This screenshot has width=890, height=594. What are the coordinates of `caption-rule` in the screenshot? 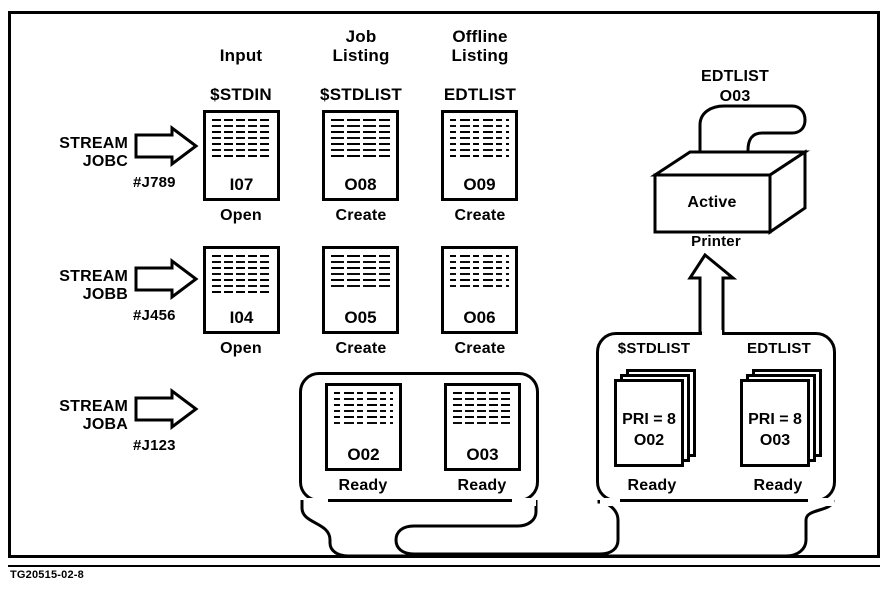 It's located at (444, 566).